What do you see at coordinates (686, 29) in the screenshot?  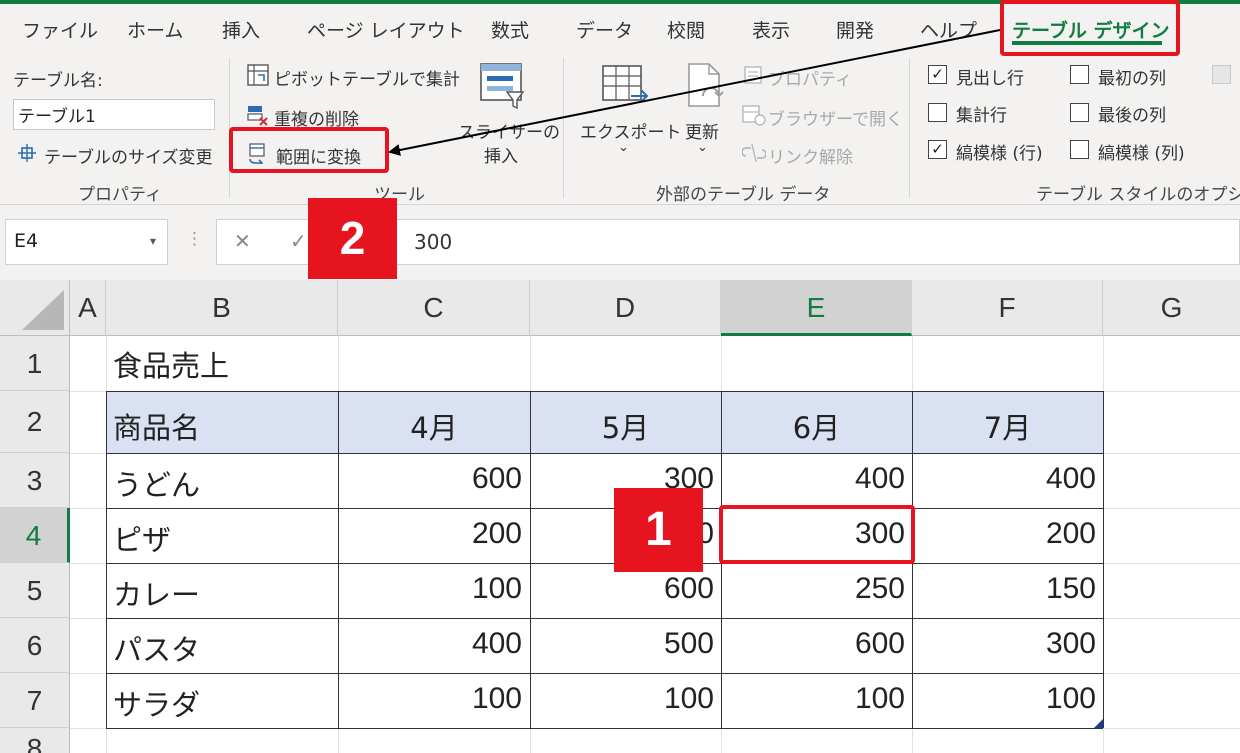 I see `tab-review: 校閲` at bounding box center [686, 29].